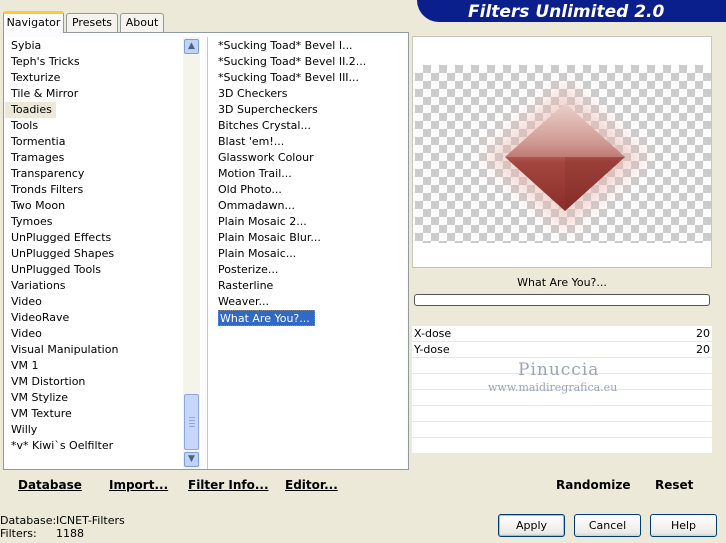  I want to click on list-item-label: Tools, so click(25, 125).